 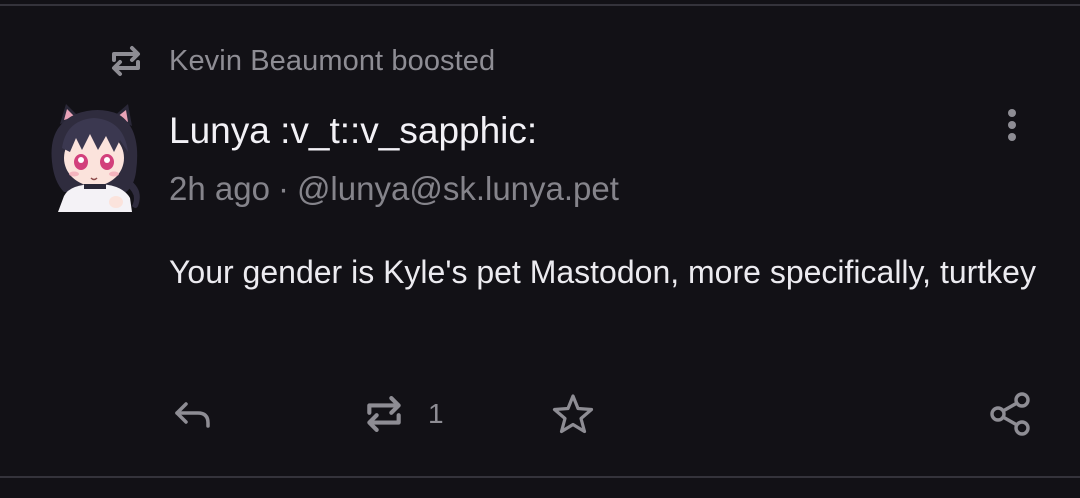 I want to click on reply-icon, so click(x=192, y=414).